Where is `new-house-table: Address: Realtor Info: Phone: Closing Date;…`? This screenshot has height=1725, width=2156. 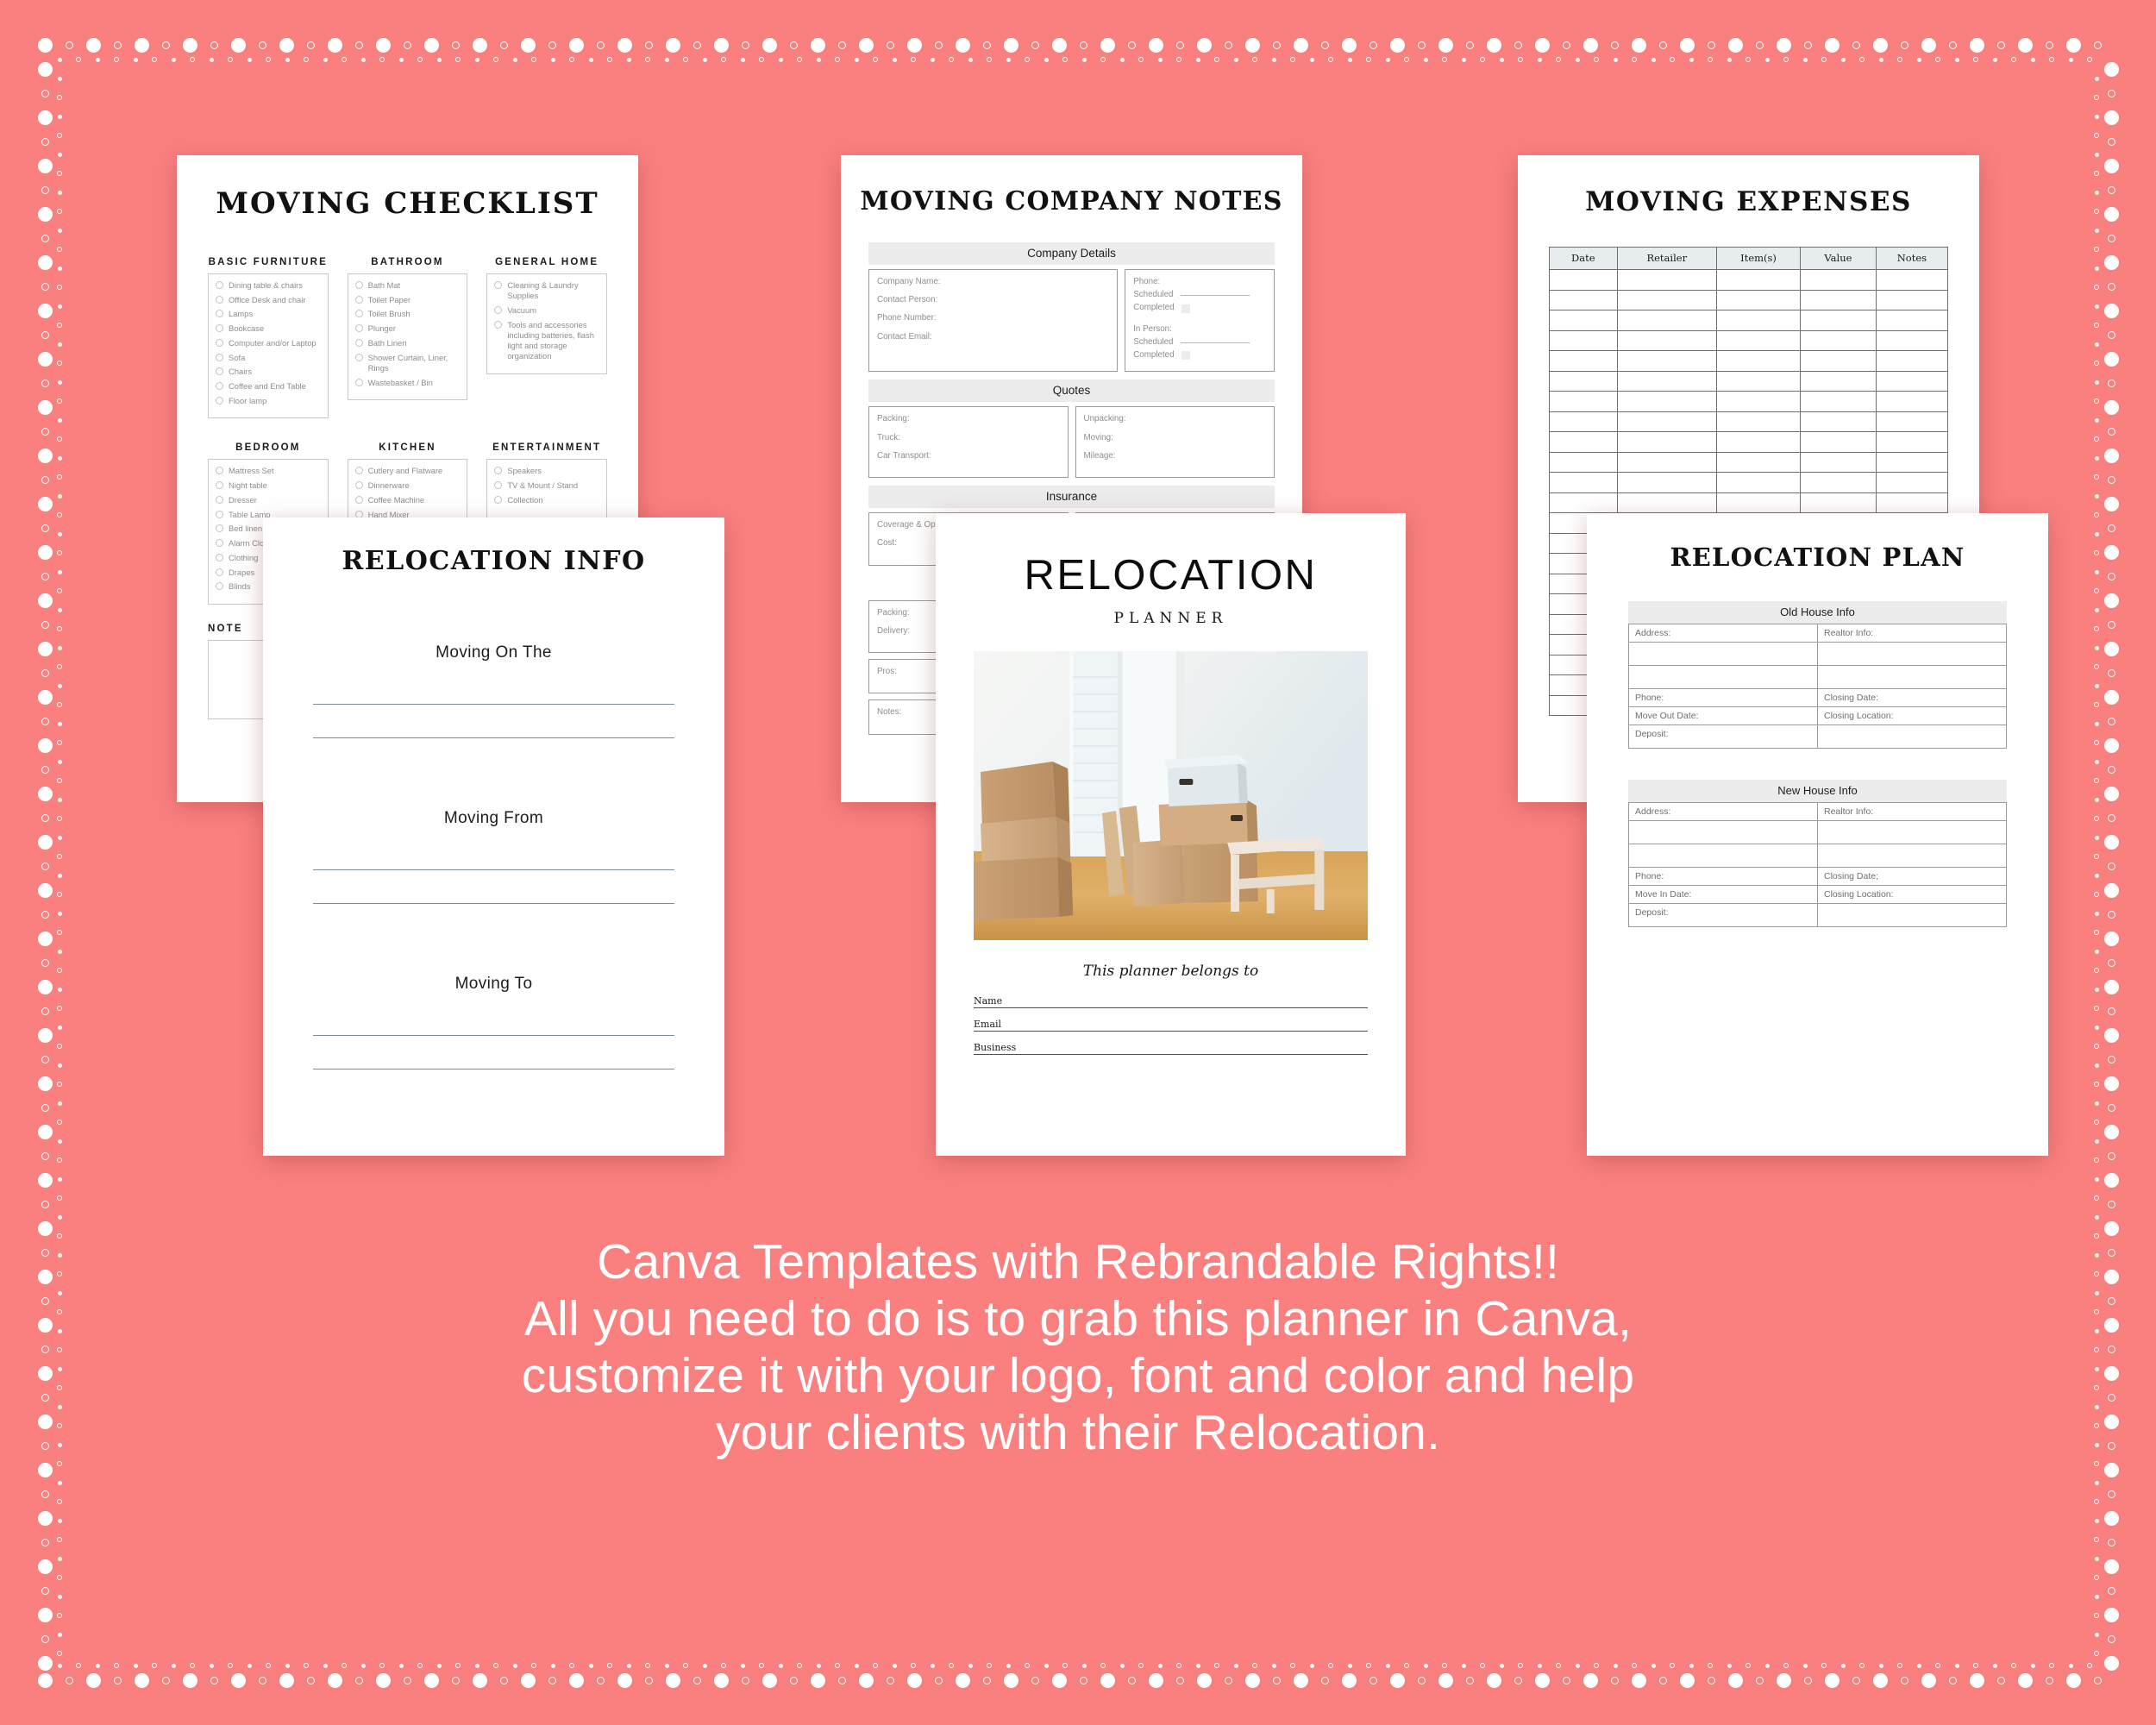
new-house-table: Address: Realtor Info: Phone: Closing Date;… is located at coordinates (1817, 864).